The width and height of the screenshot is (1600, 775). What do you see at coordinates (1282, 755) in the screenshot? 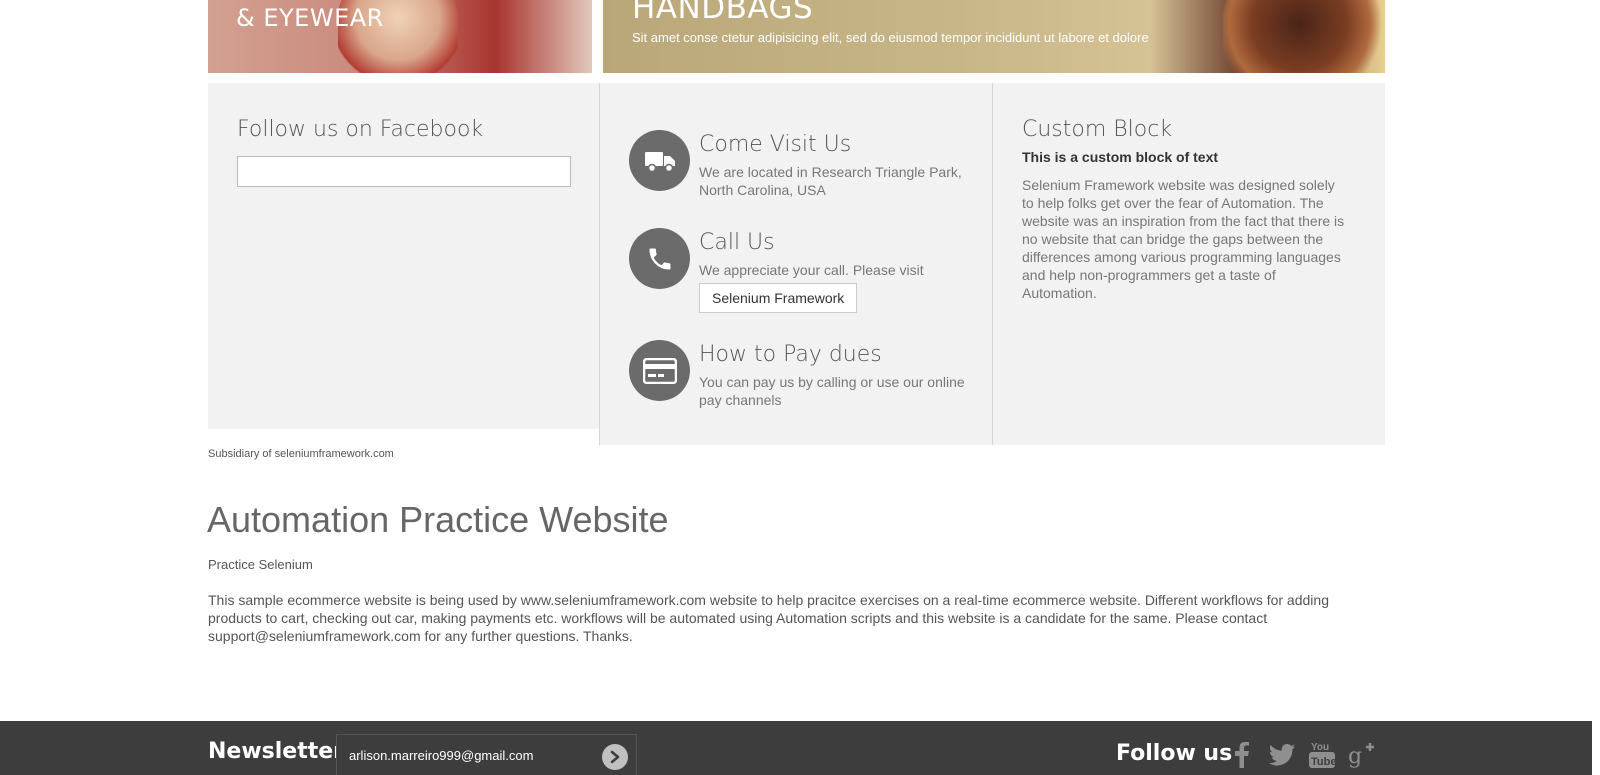
I see `twitter-icon` at bounding box center [1282, 755].